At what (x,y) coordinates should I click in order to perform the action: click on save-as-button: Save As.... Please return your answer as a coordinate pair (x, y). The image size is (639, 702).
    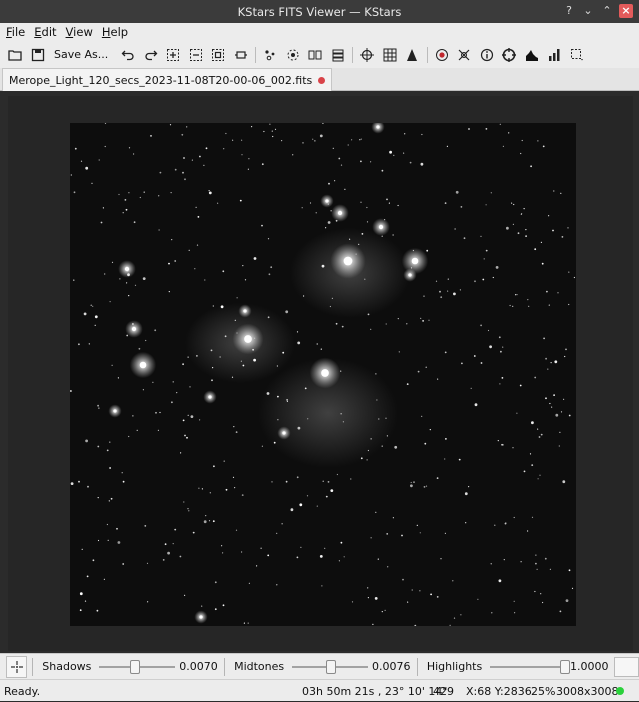
    Looking at the image, I should click on (81, 55).